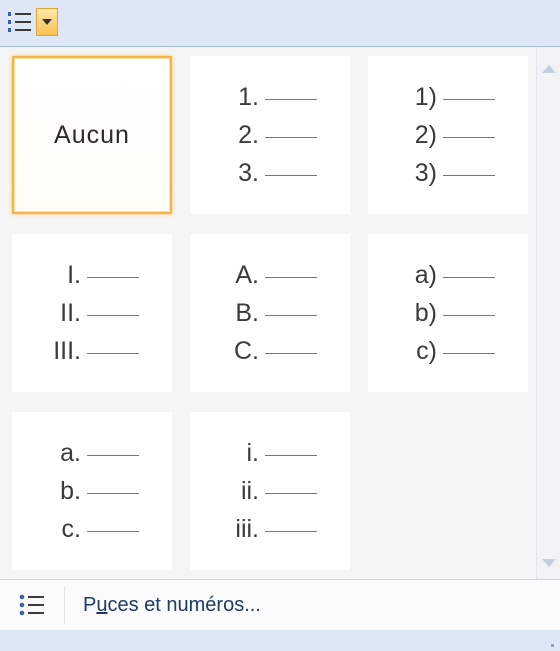 This screenshot has height=651, width=560. Describe the element at coordinates (425, 274) in the screenshot. I see `marker: a)` at that location.